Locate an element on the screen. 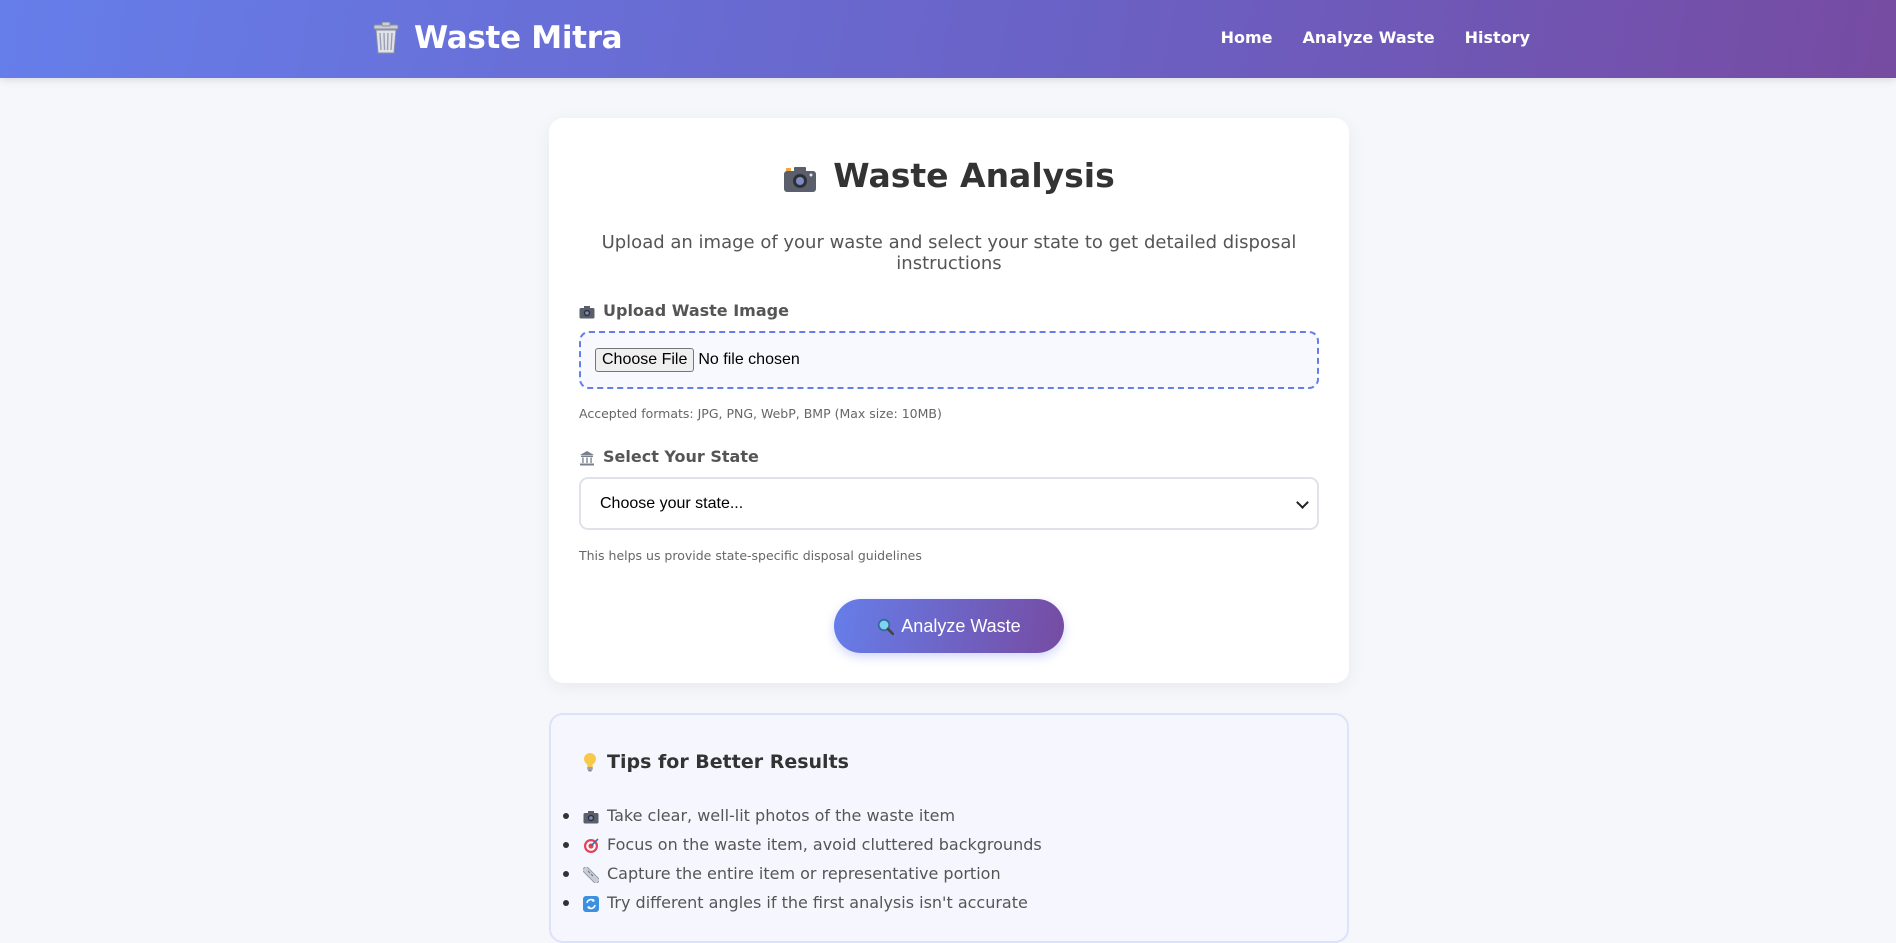 The image size is (1896, 943). nav-history-link: History is located at coordinates (1497, 37).